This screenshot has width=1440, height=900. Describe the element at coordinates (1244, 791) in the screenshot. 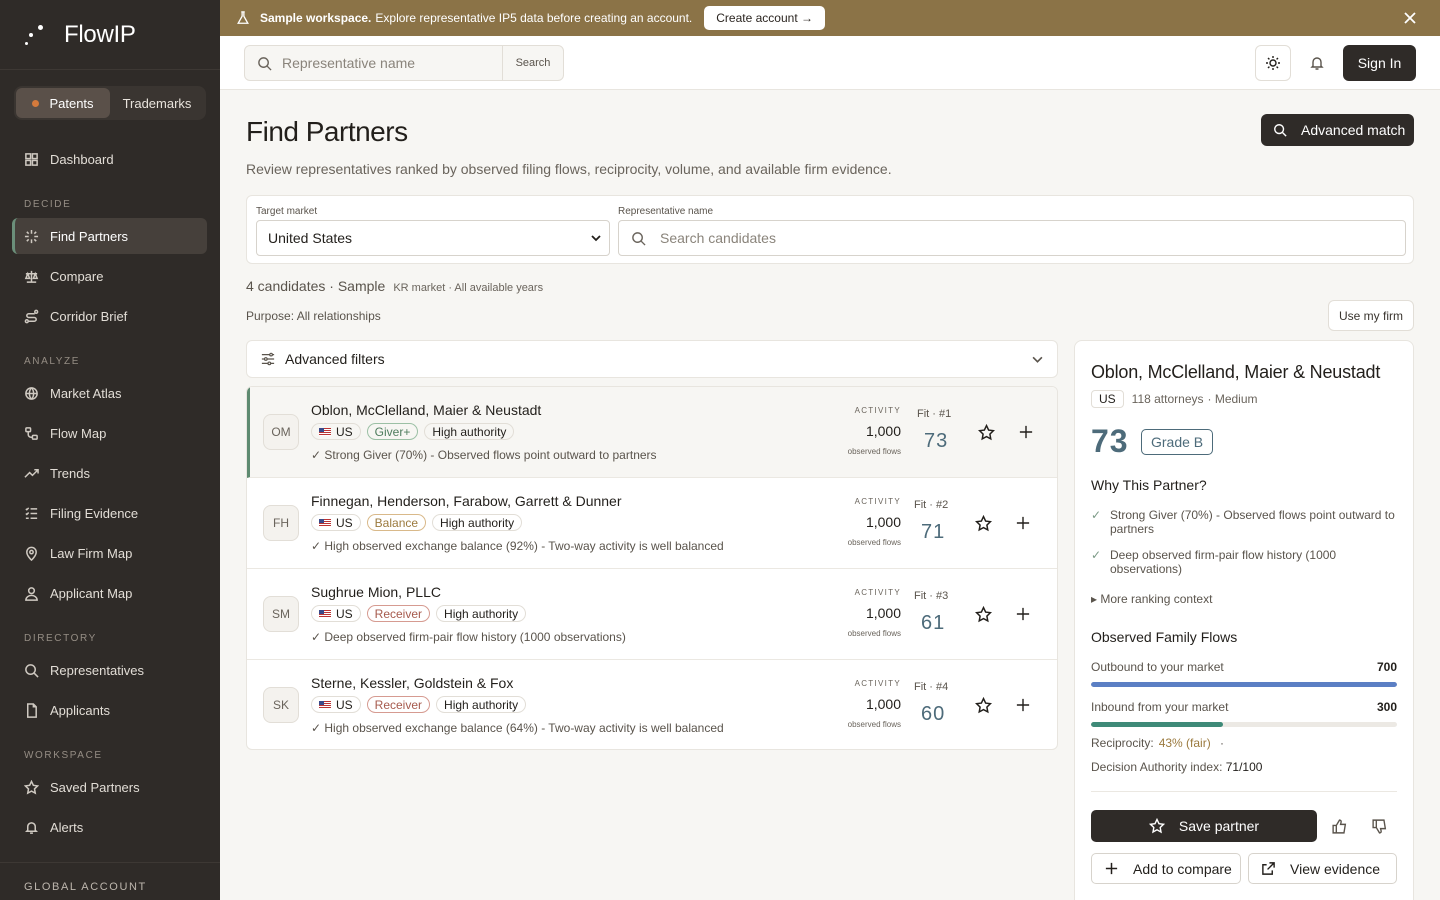

I see `detail-divider` at that location.